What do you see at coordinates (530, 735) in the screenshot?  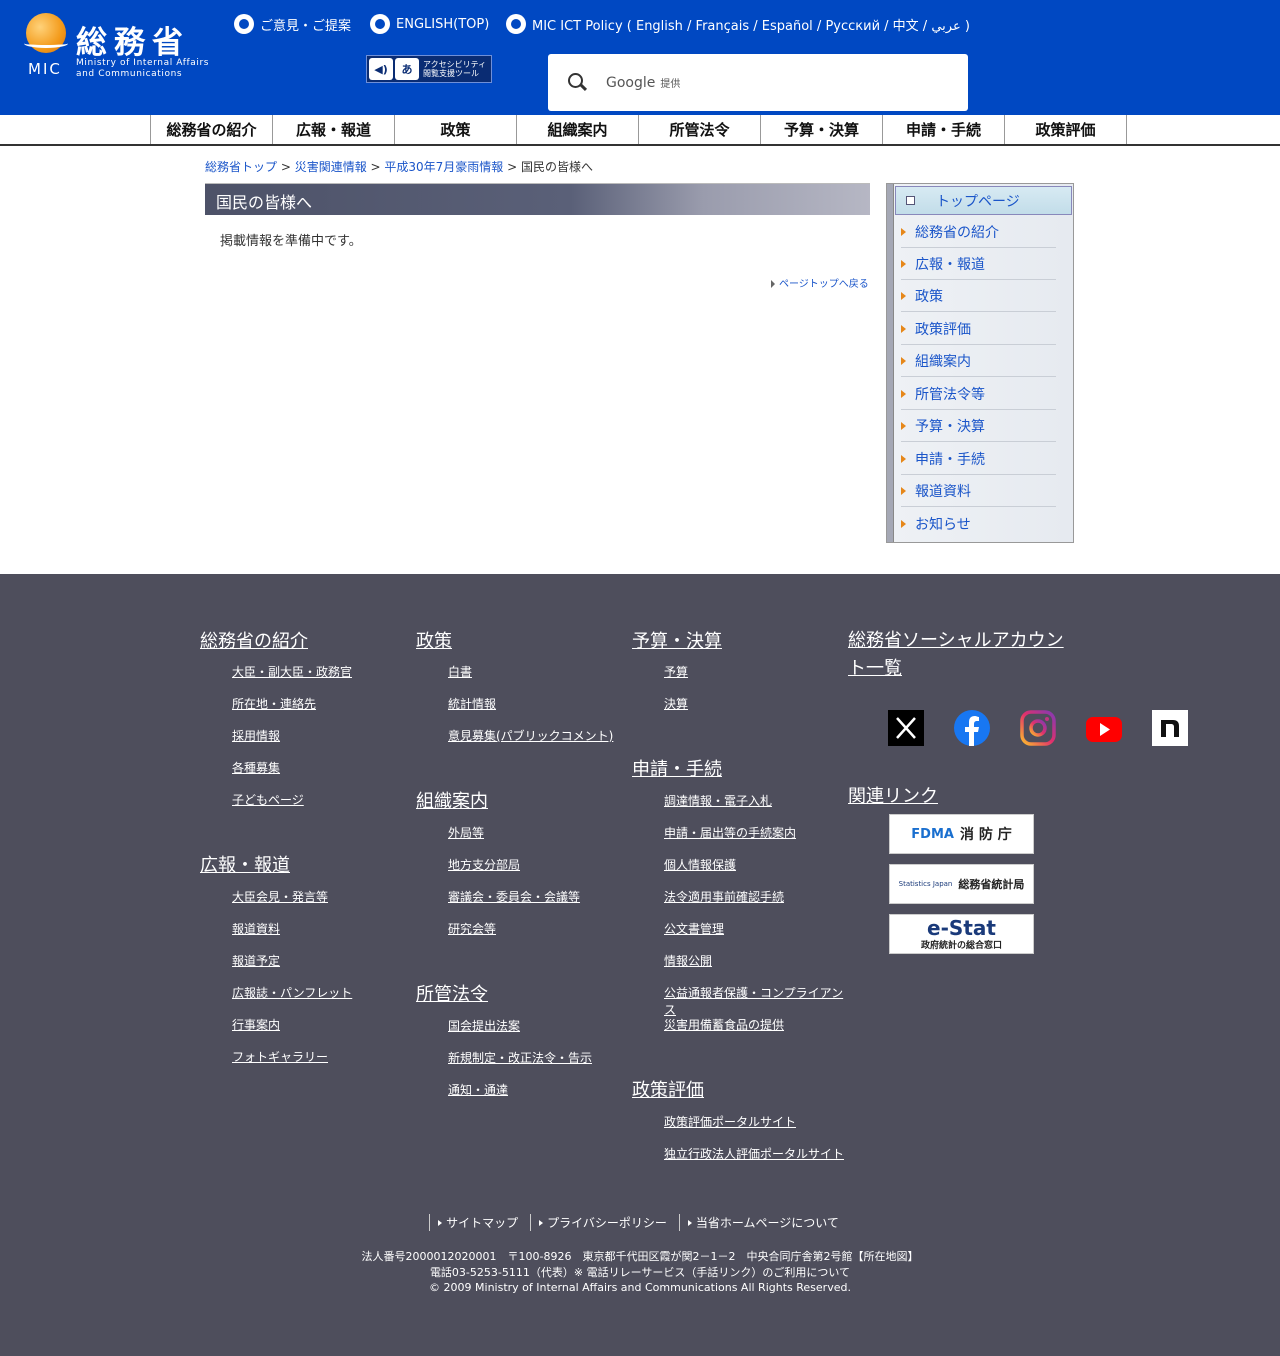 I see `footer-link: 意見募集(パブリックコメント)` at bounding box center [530, 735].